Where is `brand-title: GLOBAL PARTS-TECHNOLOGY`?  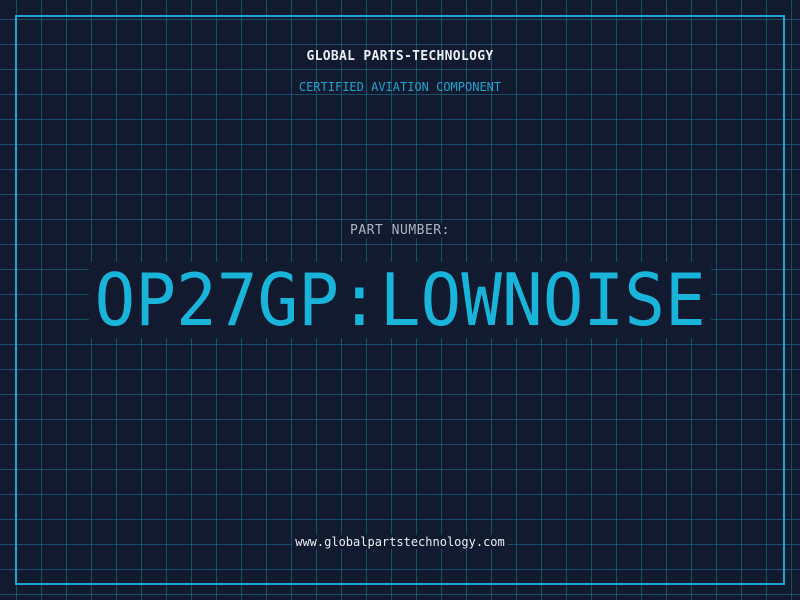 brand-title: GLOBAL PARTS-TECHNOLOGY is located at coordinates (400, 56).